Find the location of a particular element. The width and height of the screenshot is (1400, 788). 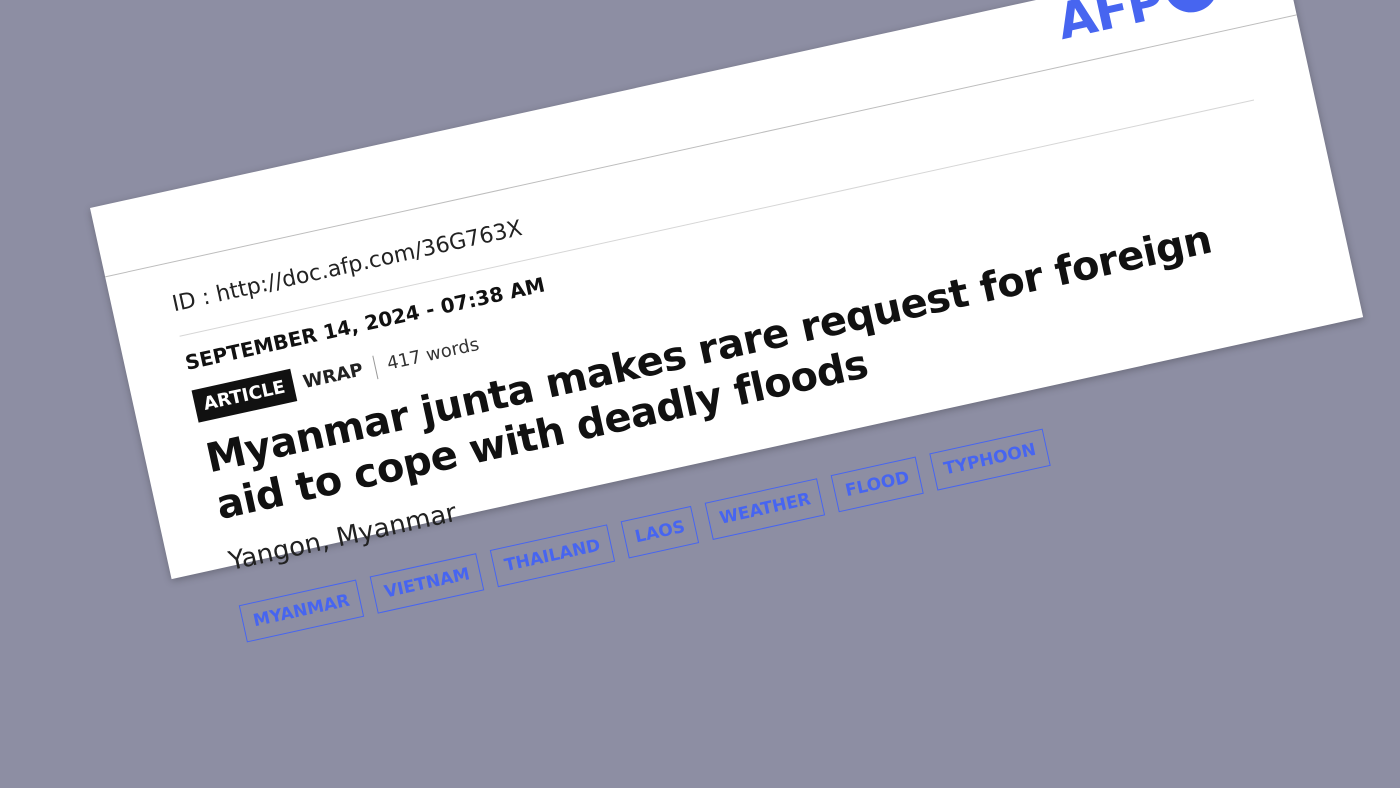

genre-label: WRAP is located at coordinates (333, 376).